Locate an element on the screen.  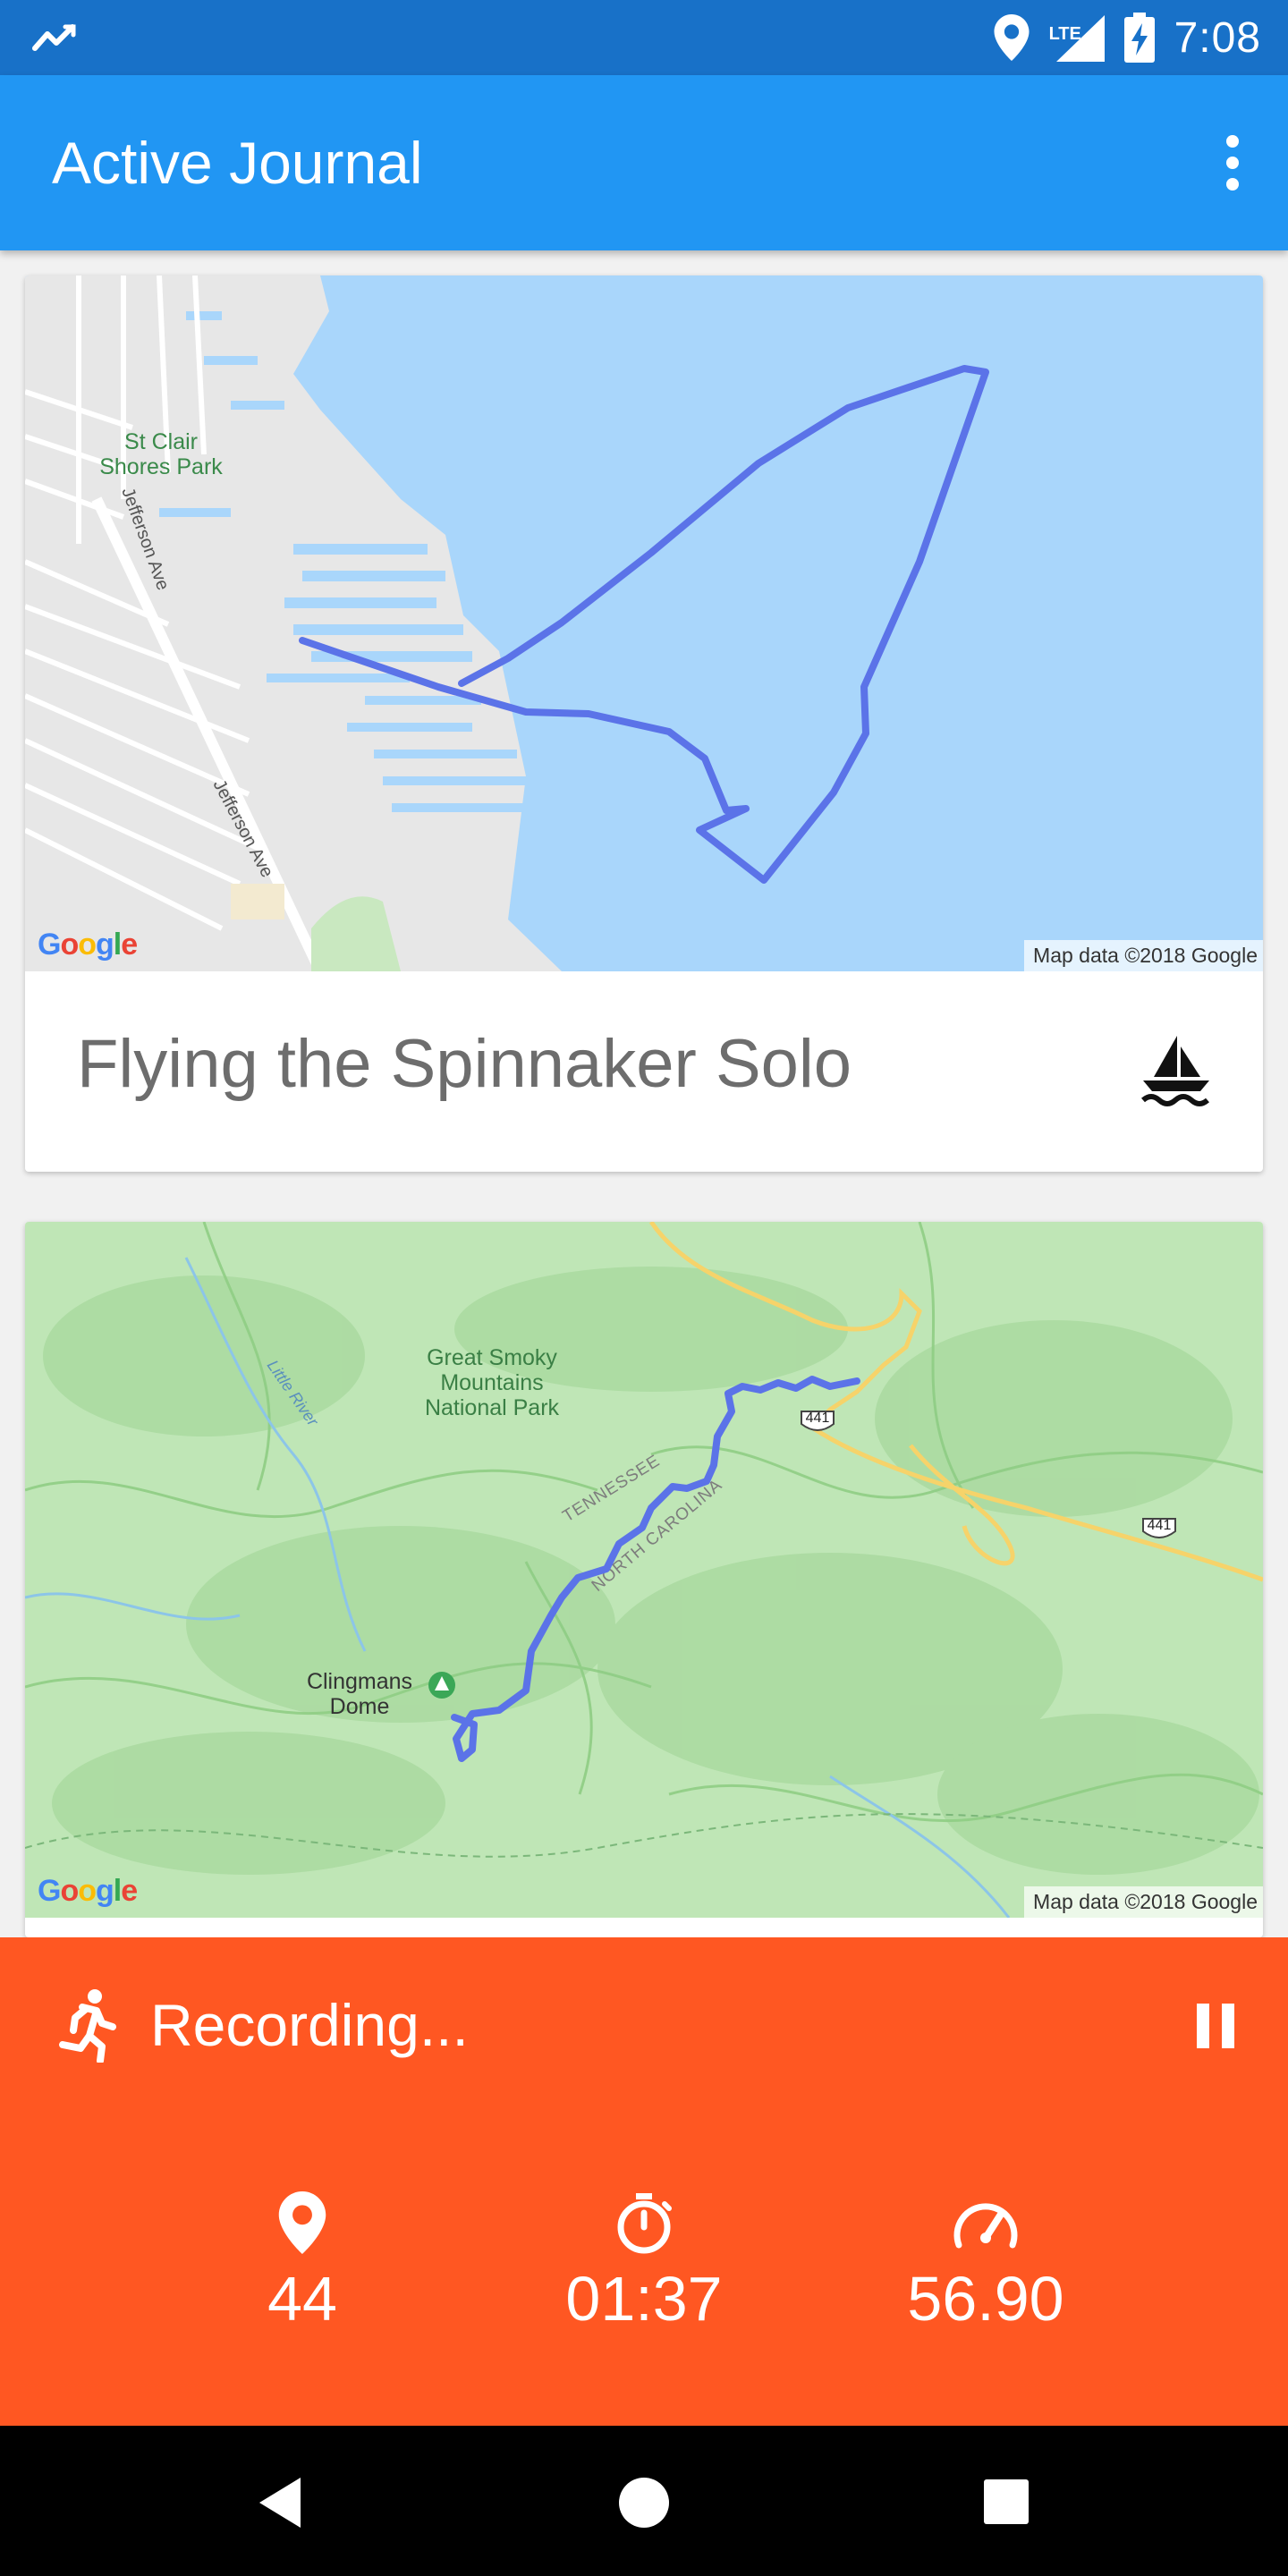
stat-duration: 01:37 is located at coordinates (644, 2262).